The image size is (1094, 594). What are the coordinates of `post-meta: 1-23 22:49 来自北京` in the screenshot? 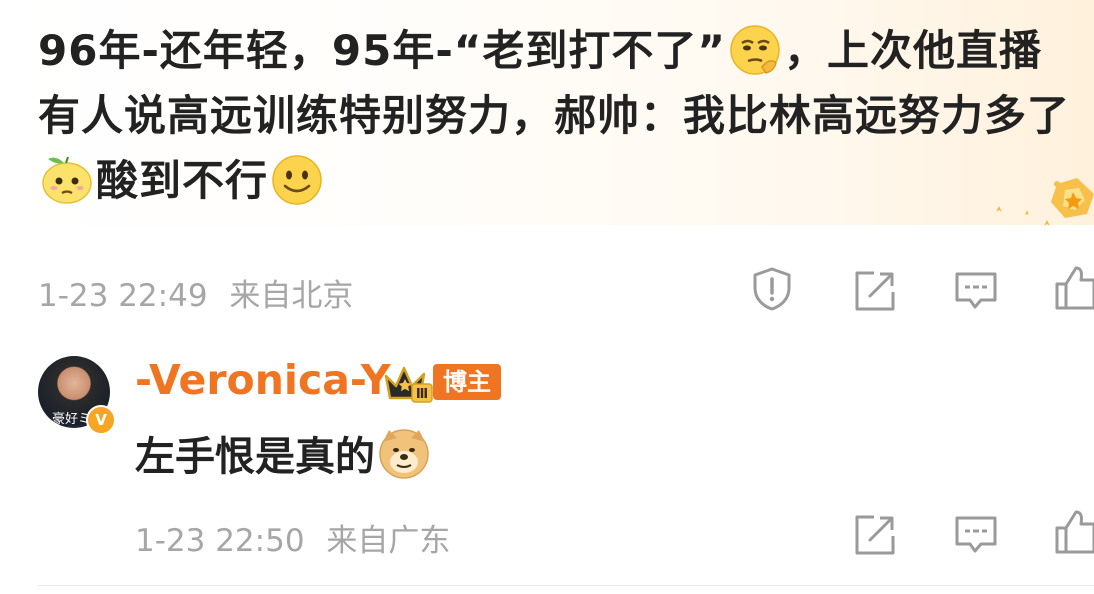 It's located at (195, 292).